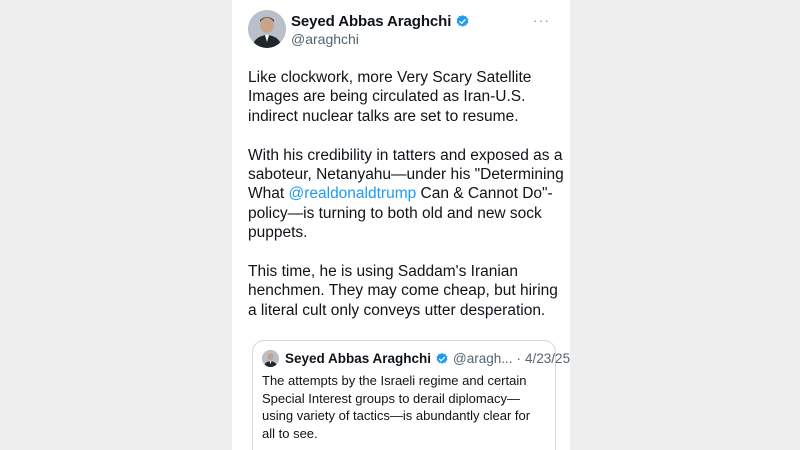 Image resolution: width=800 pixels, height=450 pixels. Describe the element at coordinates (352, 193) in the screenshot. I see `mention-link: @realdonaldtrump` at that location.